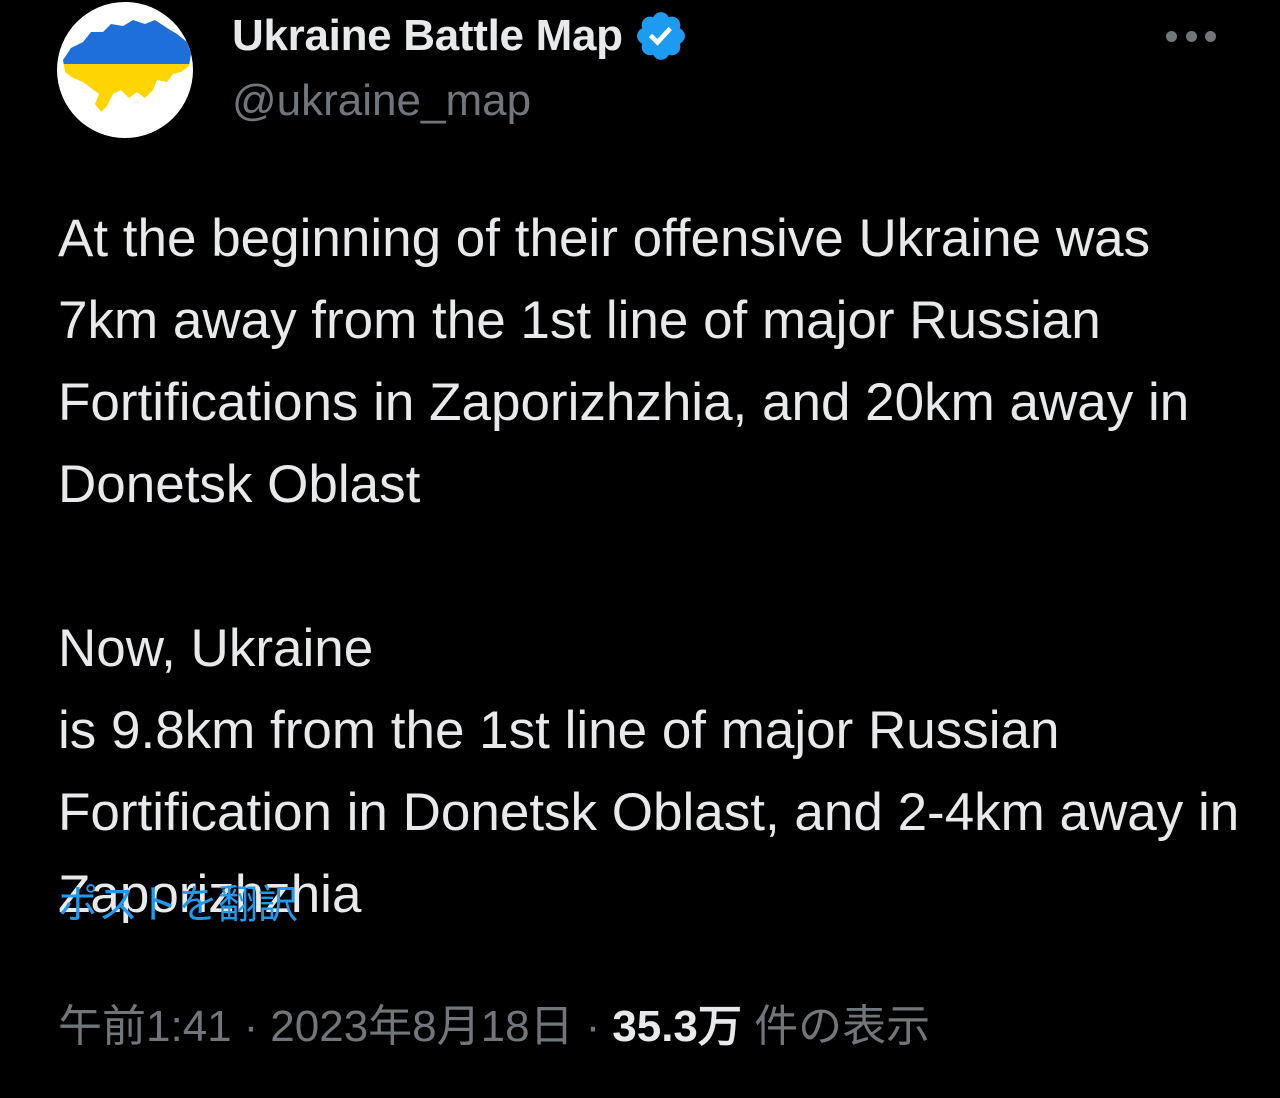 The image size is (1280, 1098). Describe the element at coordinates (661, 36) in the screenshot. I see `verified-badge-icon` at that location.